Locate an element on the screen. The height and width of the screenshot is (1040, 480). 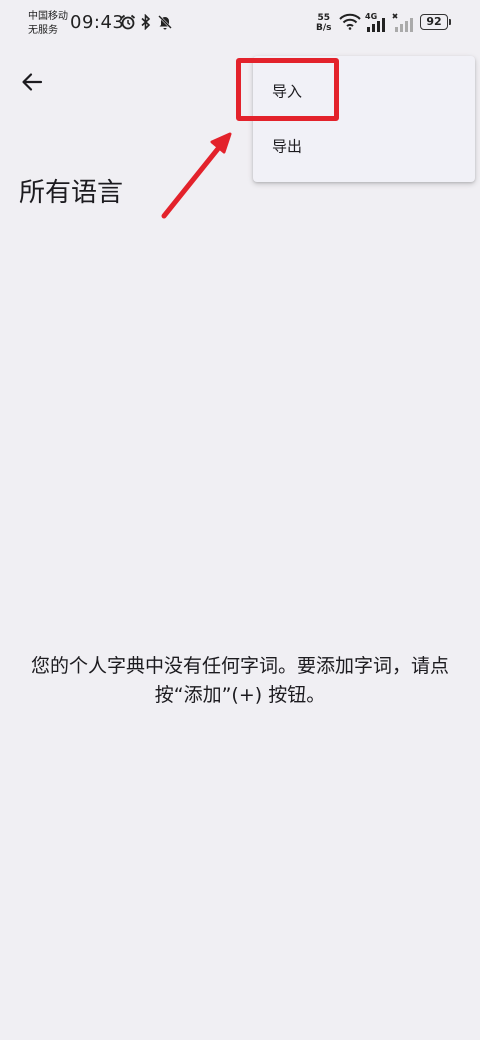
bluetooth-icon is located at coordinates (146, 22).